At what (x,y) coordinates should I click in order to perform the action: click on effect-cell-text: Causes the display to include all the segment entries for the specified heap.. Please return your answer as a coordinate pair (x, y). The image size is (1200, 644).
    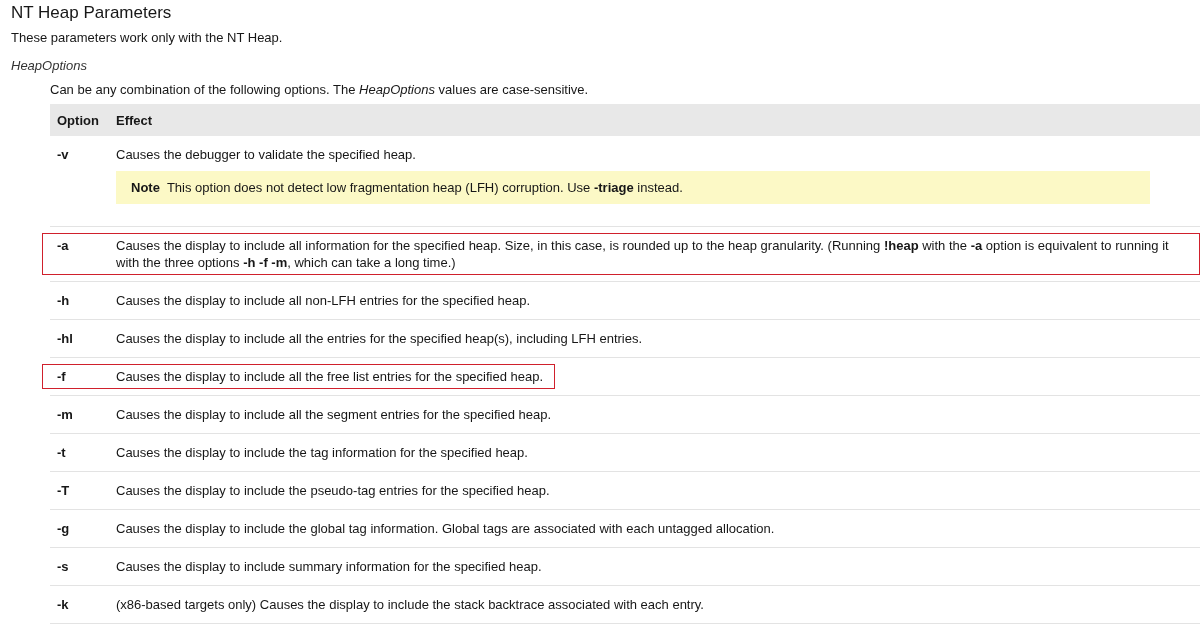
    Looking at the image, I should click on (334, 414).